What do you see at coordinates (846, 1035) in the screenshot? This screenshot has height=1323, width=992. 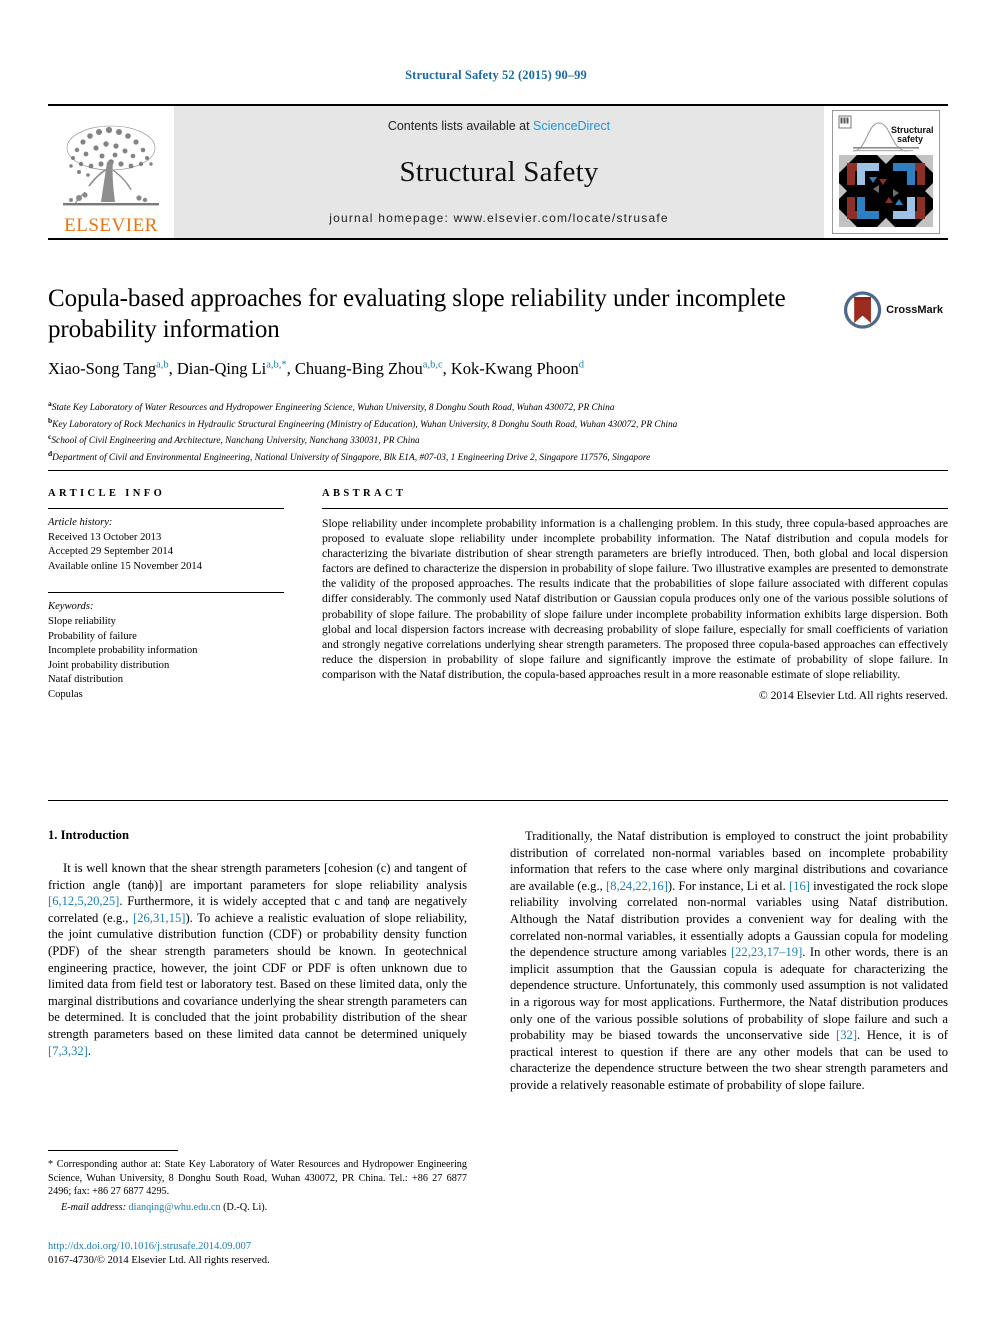 I see `citation-link: [32]` at bounding box center [846, 1035].